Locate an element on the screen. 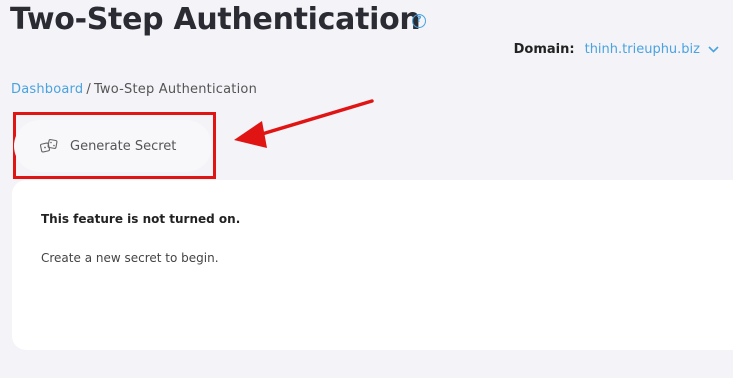  page-title: Two-Step Authentication is located at coordinates (215, 19).